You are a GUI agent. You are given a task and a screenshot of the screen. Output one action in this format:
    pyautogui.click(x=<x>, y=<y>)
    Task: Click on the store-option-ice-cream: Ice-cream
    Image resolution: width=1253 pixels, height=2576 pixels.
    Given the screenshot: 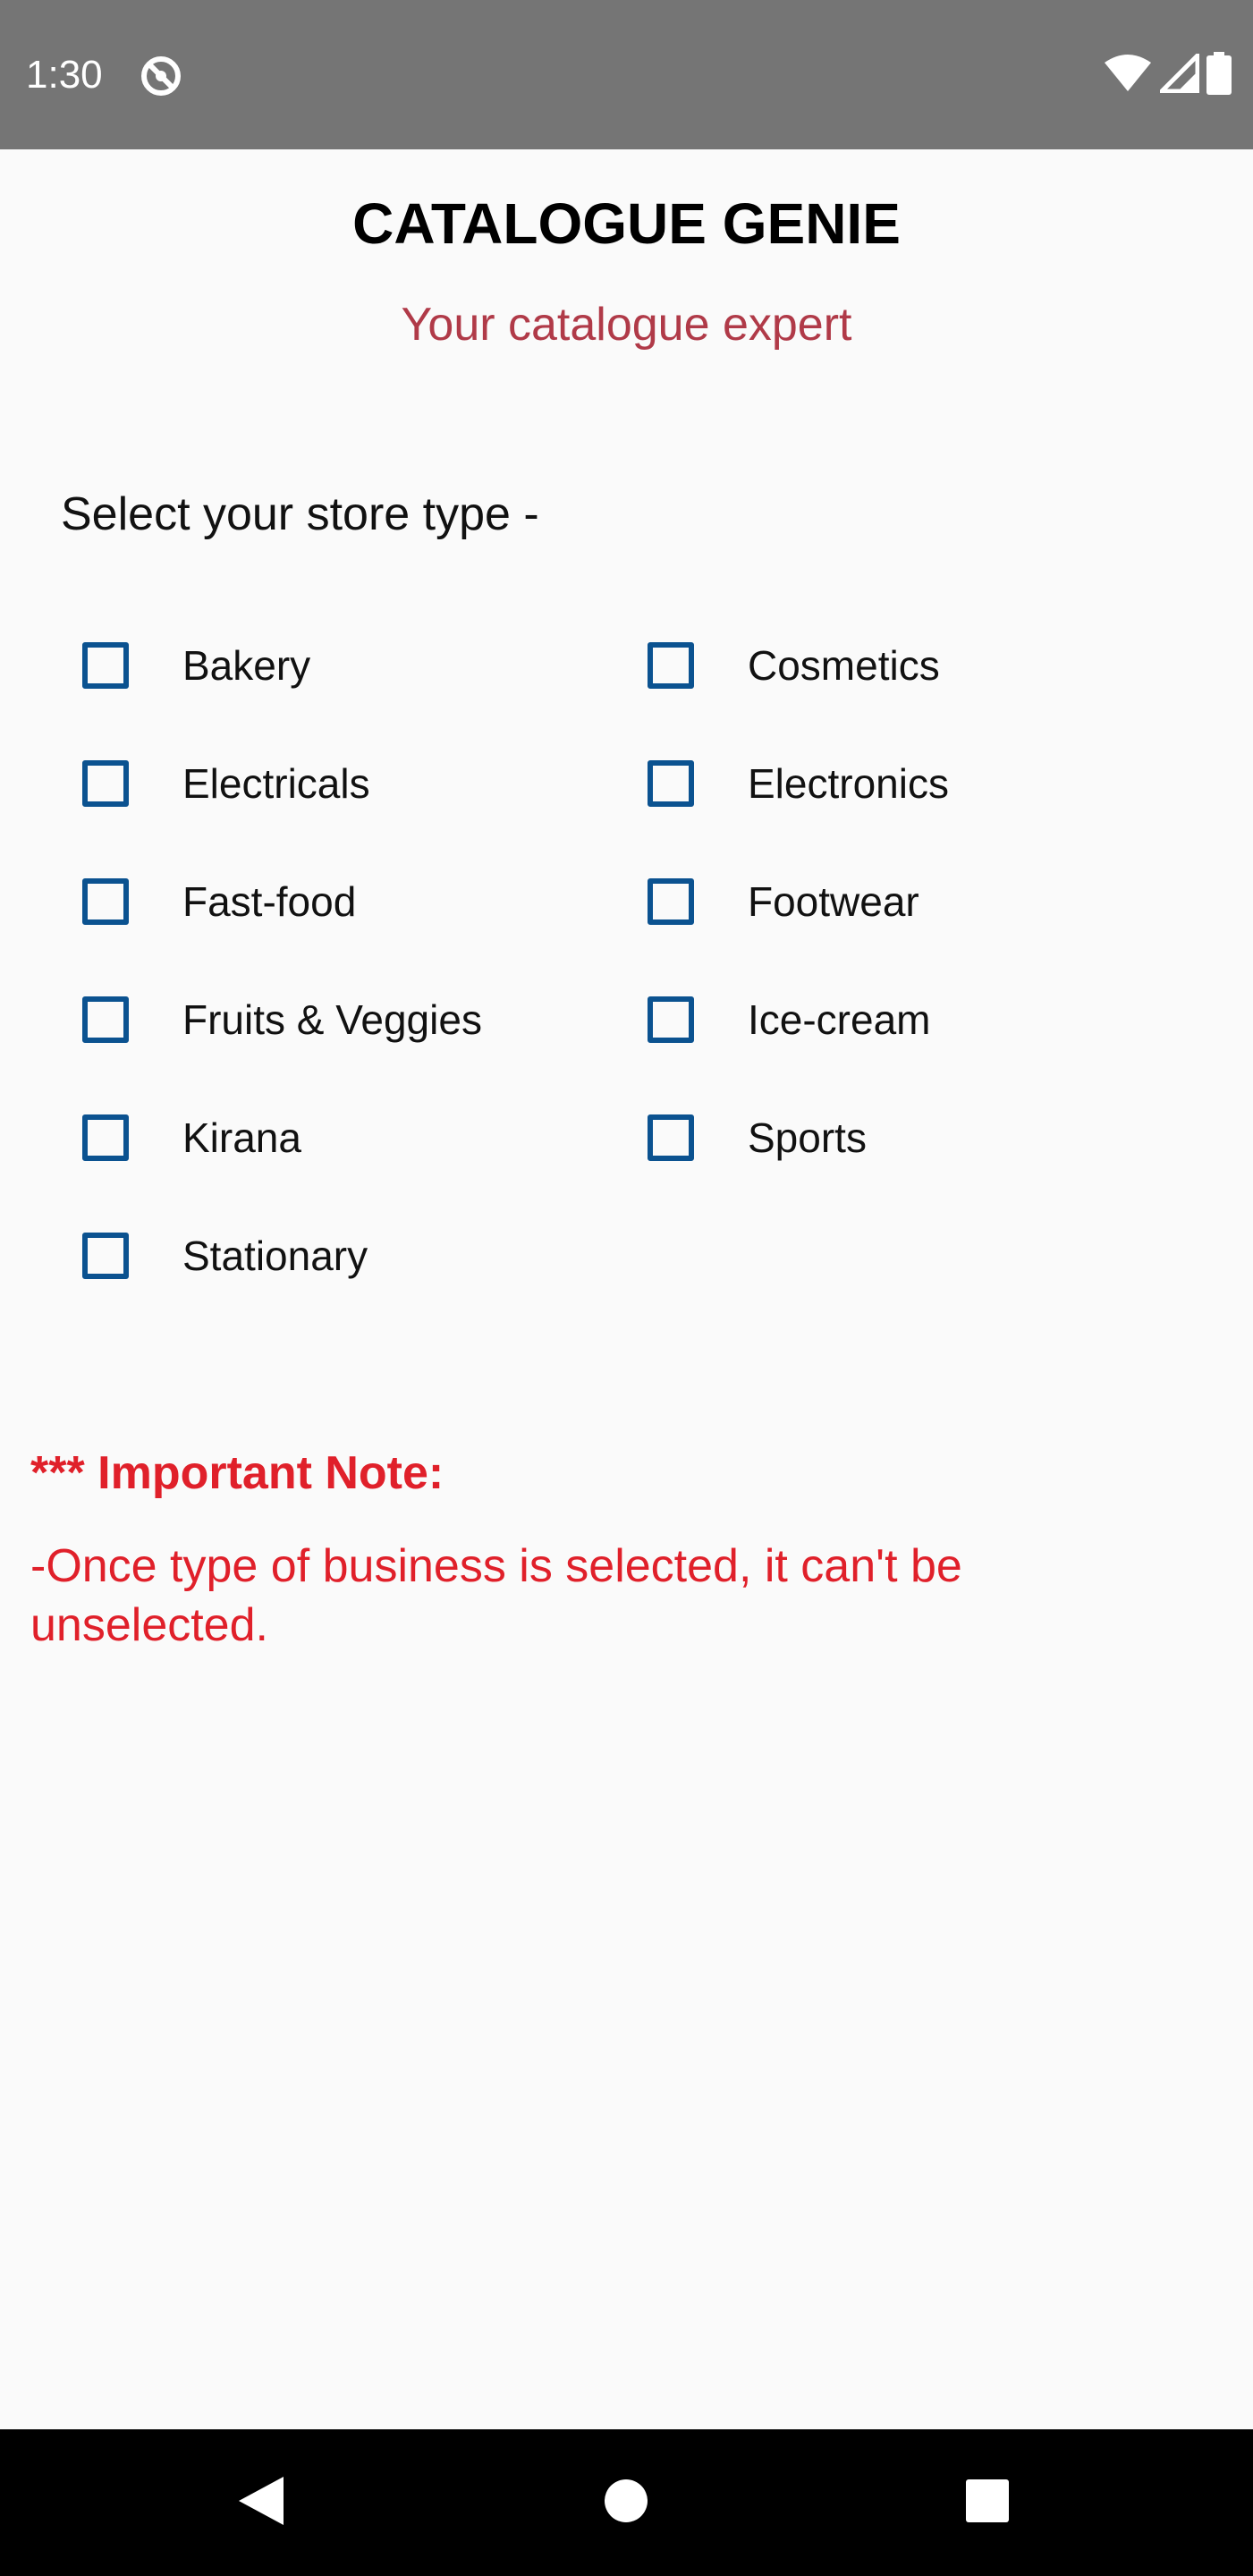 What is the action you would take?
    pyautogui.click(x=789, y=1019)
    